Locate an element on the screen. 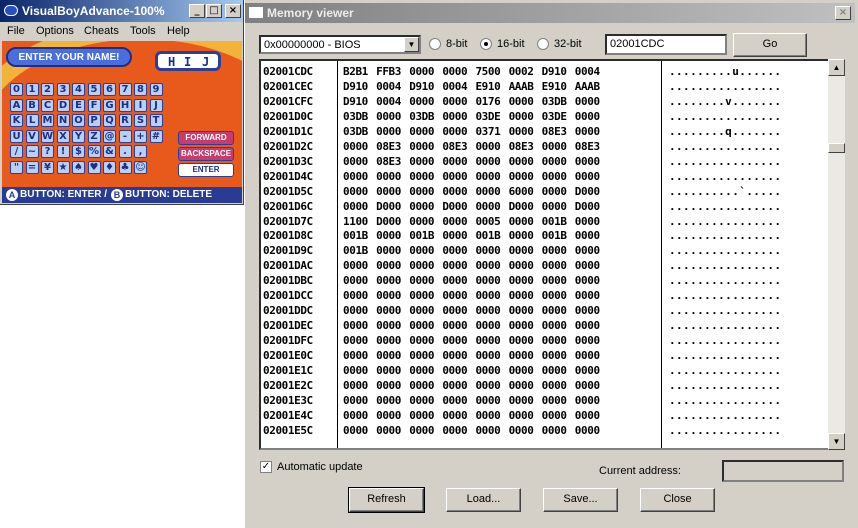  radio-16bit-dot is located at coordinates (486, 44).